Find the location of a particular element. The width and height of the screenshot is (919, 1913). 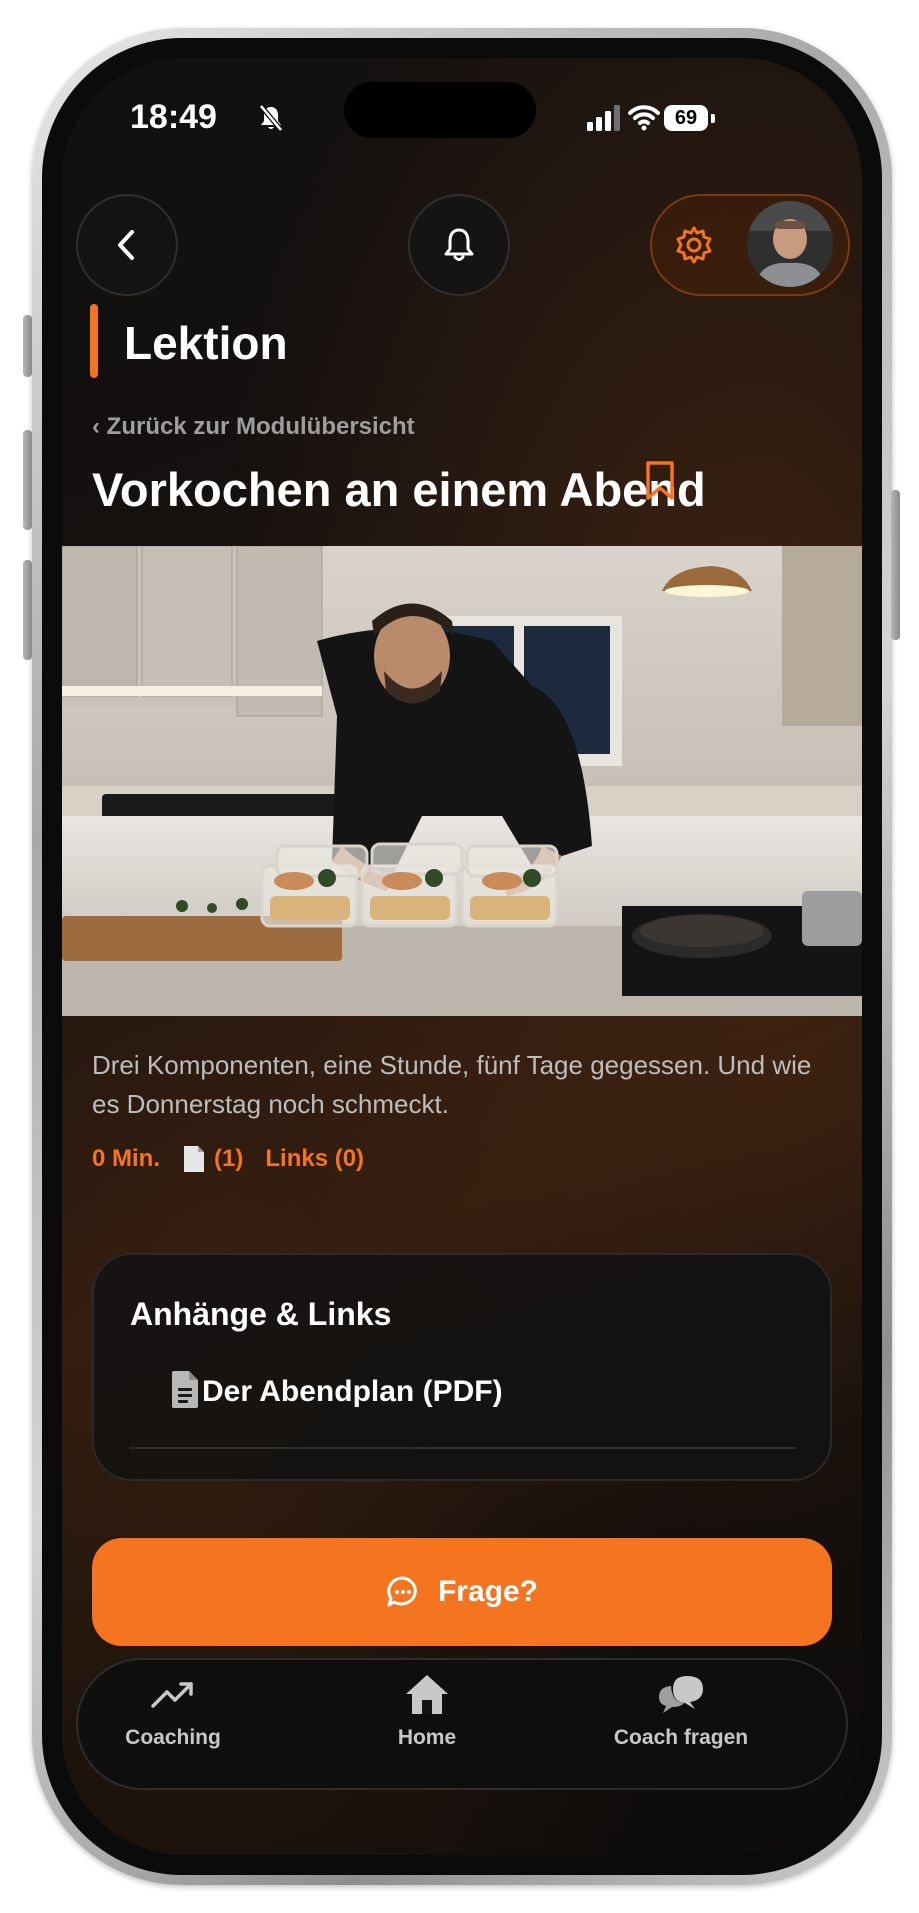

avatar is located at coordinates (790, 244).